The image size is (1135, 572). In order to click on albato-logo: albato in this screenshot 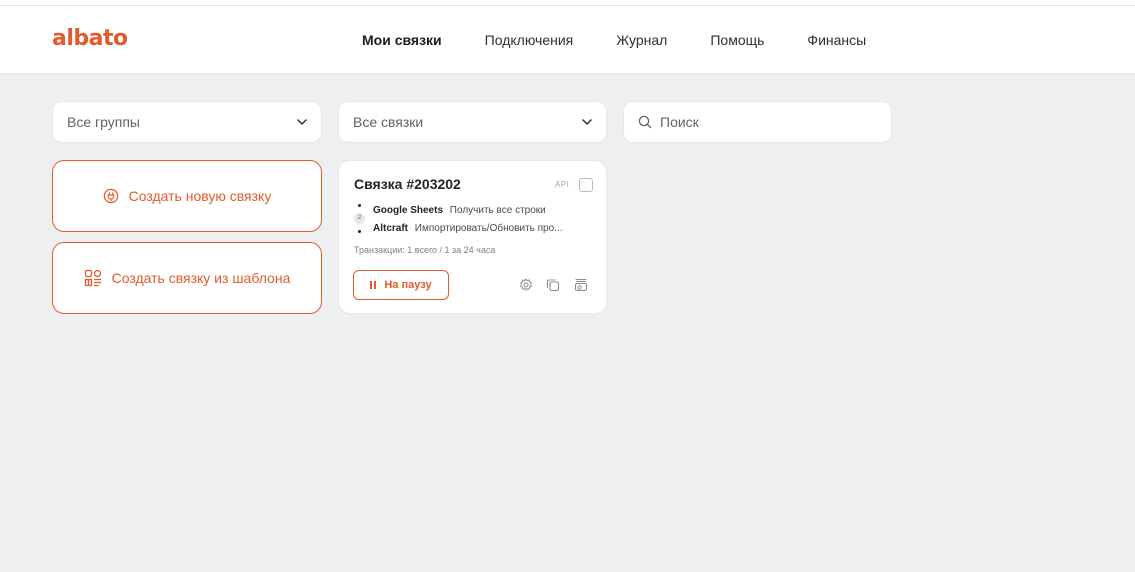, I will do `click(90, 38)`.